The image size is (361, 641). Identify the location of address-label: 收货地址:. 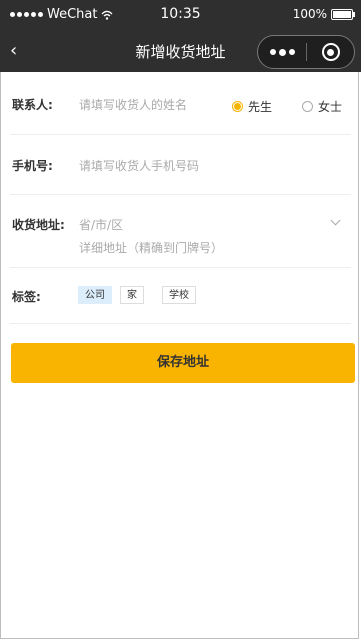
(38, 225).